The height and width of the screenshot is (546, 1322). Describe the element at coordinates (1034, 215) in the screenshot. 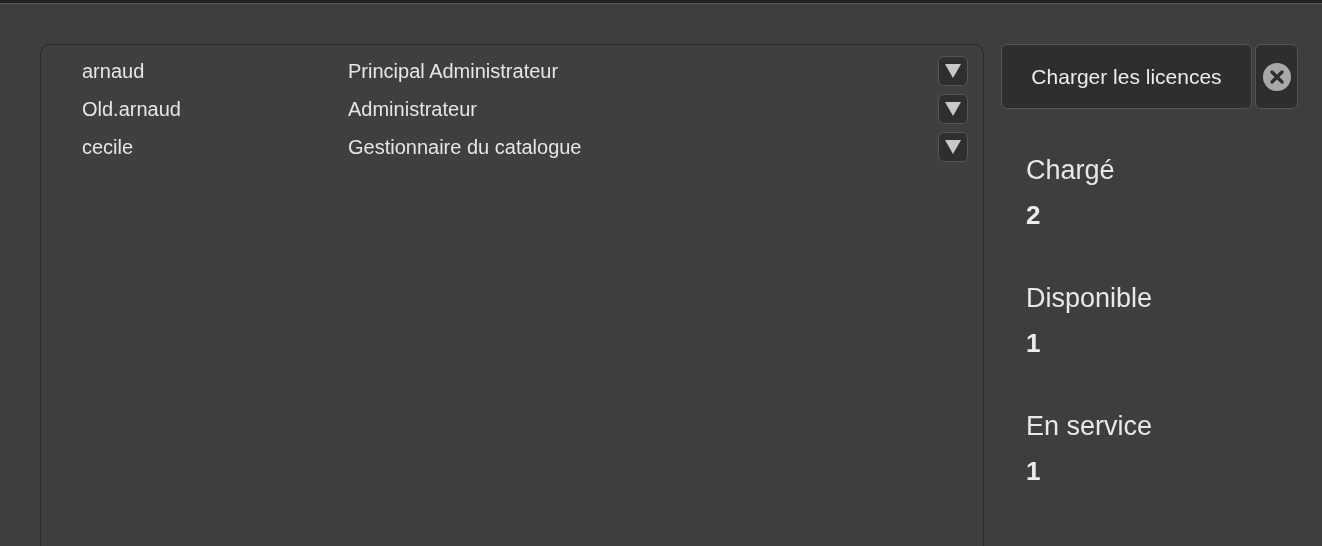

I see `stat-value: 2` at that location.